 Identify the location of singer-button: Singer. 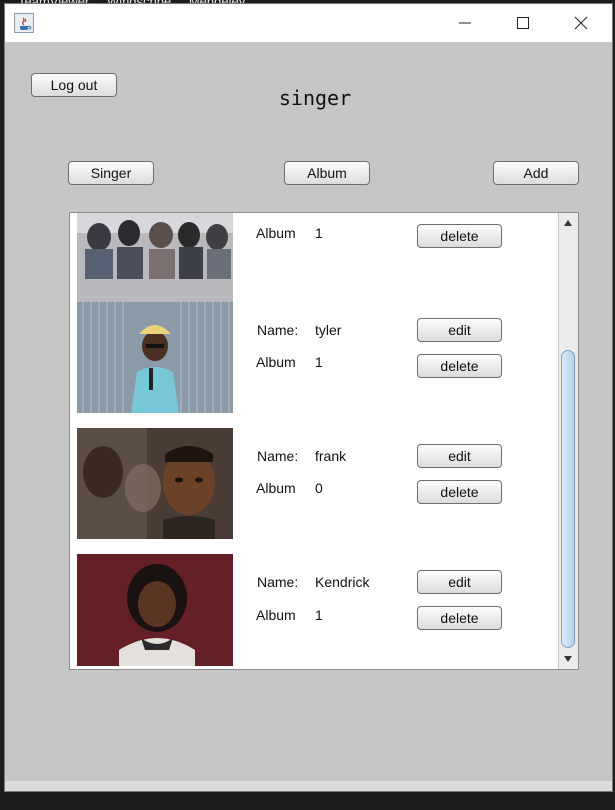
(111, 173).